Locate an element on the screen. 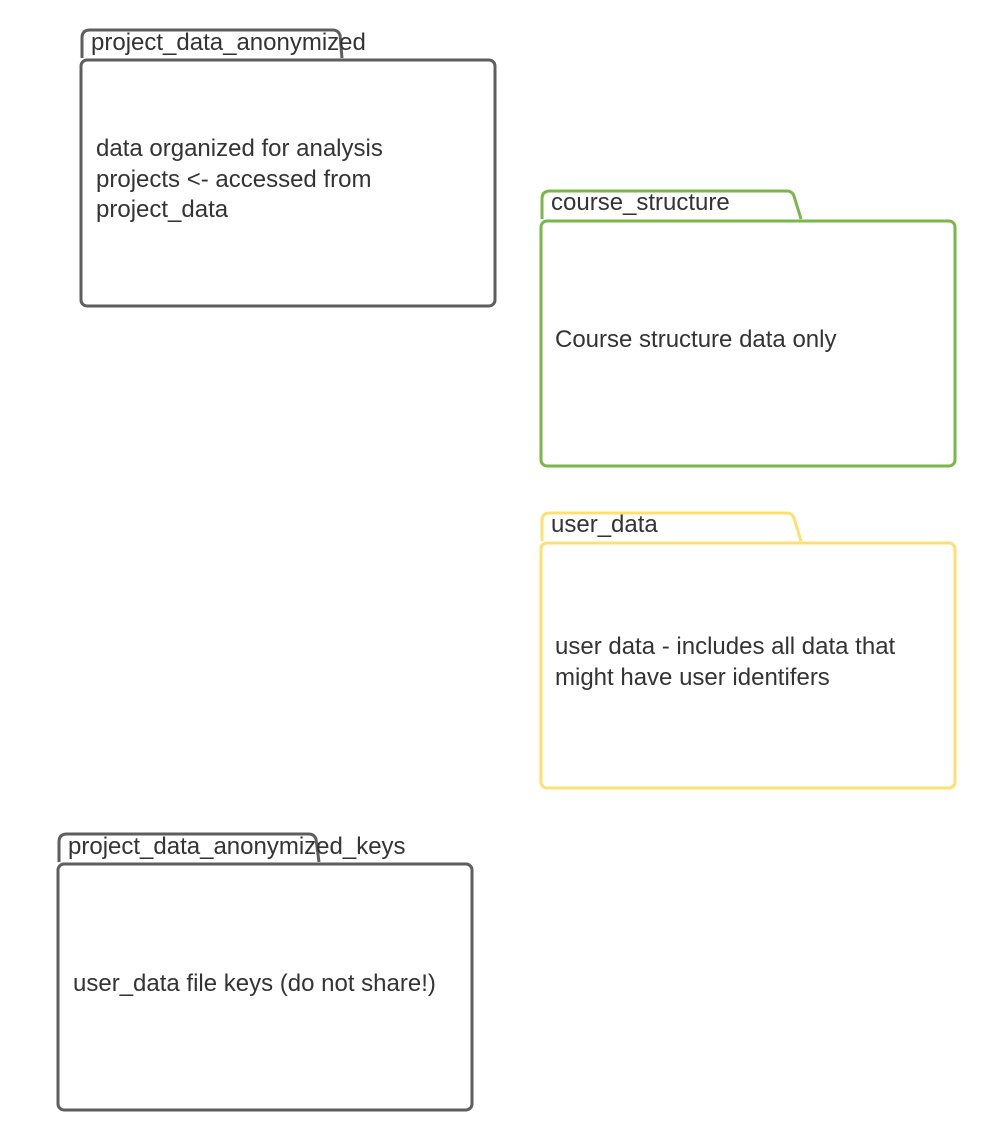  body-line: user_data file keys (do not share!) is located at coordinates (254, 983).